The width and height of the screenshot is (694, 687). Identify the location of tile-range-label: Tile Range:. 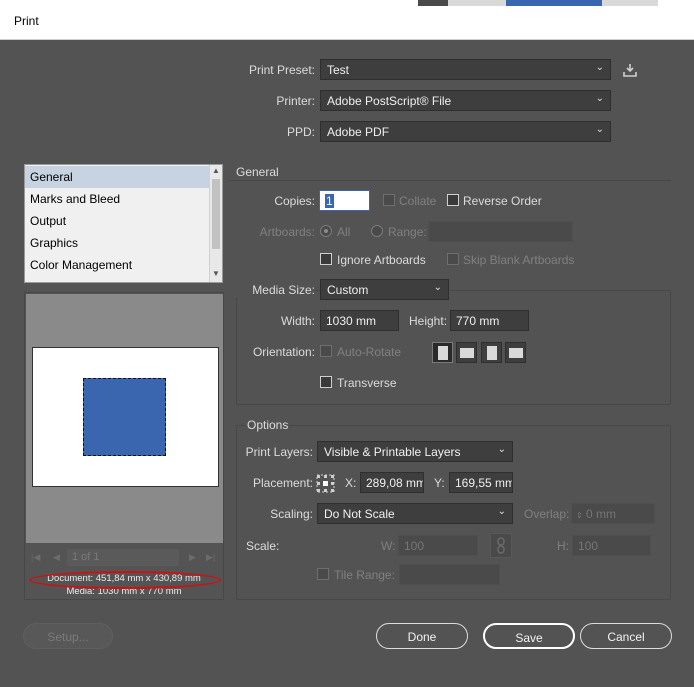
(364, 575).